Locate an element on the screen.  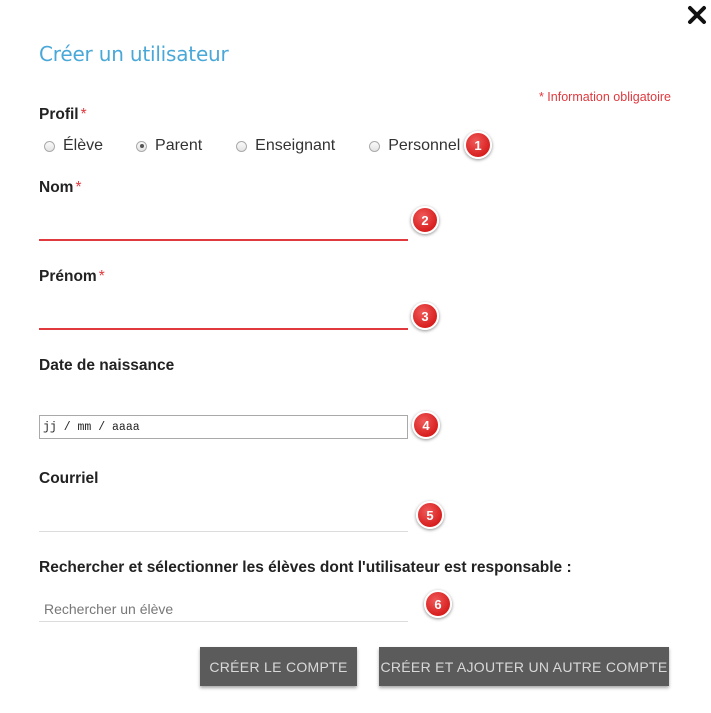
callout-badge-4: 4 is located at coordinates (426, 425).